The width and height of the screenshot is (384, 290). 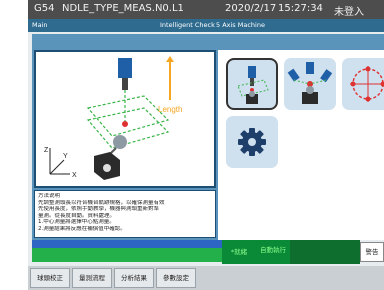 What do you see at coordinates (176, 278) in the screenshot?
I see `softkey-parameter-settings: 參數設定` at bounding box center [176, 278].